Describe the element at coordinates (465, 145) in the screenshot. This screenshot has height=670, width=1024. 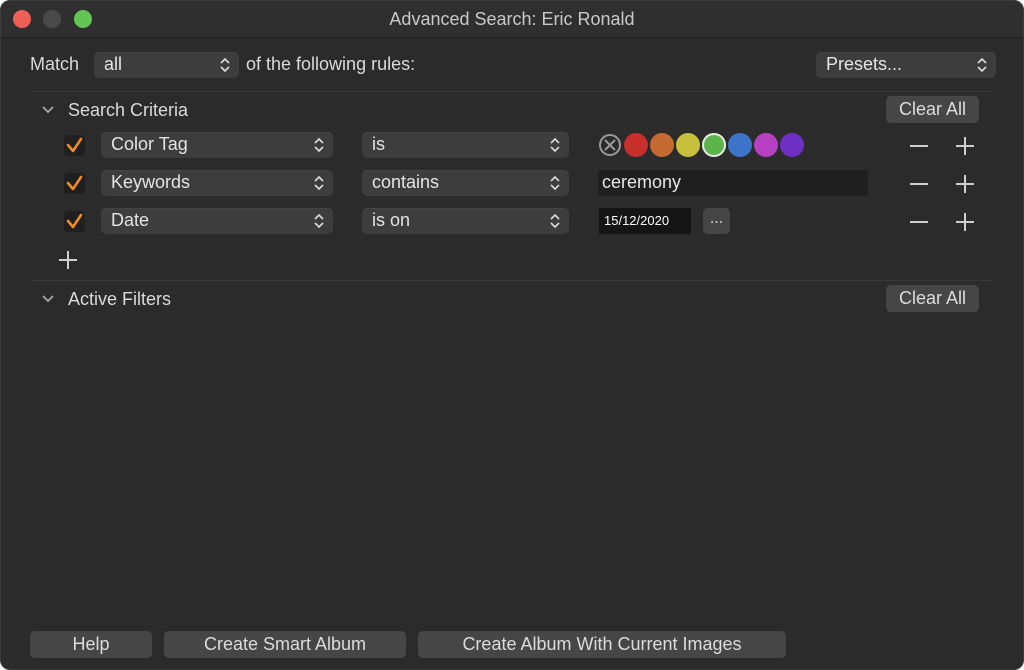
I see `rule-operator-popup: is` at that location.